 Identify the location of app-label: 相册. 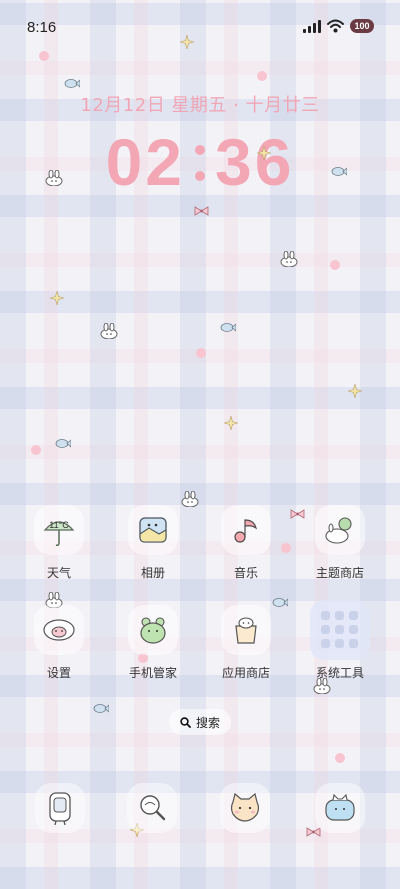
(152, 573).